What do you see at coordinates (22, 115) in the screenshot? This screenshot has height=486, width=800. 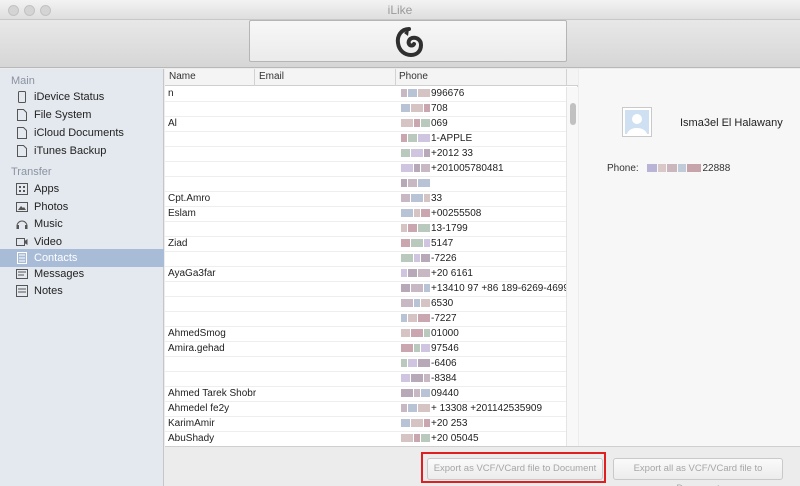 I see `file-icon` at bounding box center [22, 115].